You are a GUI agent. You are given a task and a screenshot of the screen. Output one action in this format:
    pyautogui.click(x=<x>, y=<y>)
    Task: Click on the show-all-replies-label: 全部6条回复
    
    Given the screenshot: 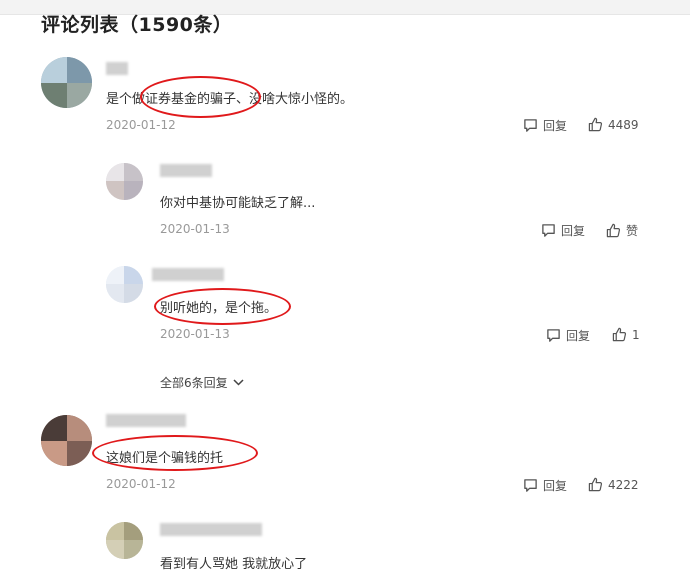 What is the action you would take?
    pyautogui.click(x=194, y=383)
    